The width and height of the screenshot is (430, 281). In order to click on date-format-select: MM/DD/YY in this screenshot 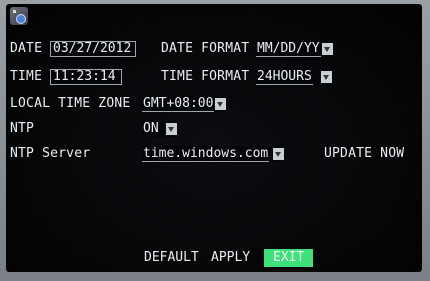, I will do `click(294, 49)`.